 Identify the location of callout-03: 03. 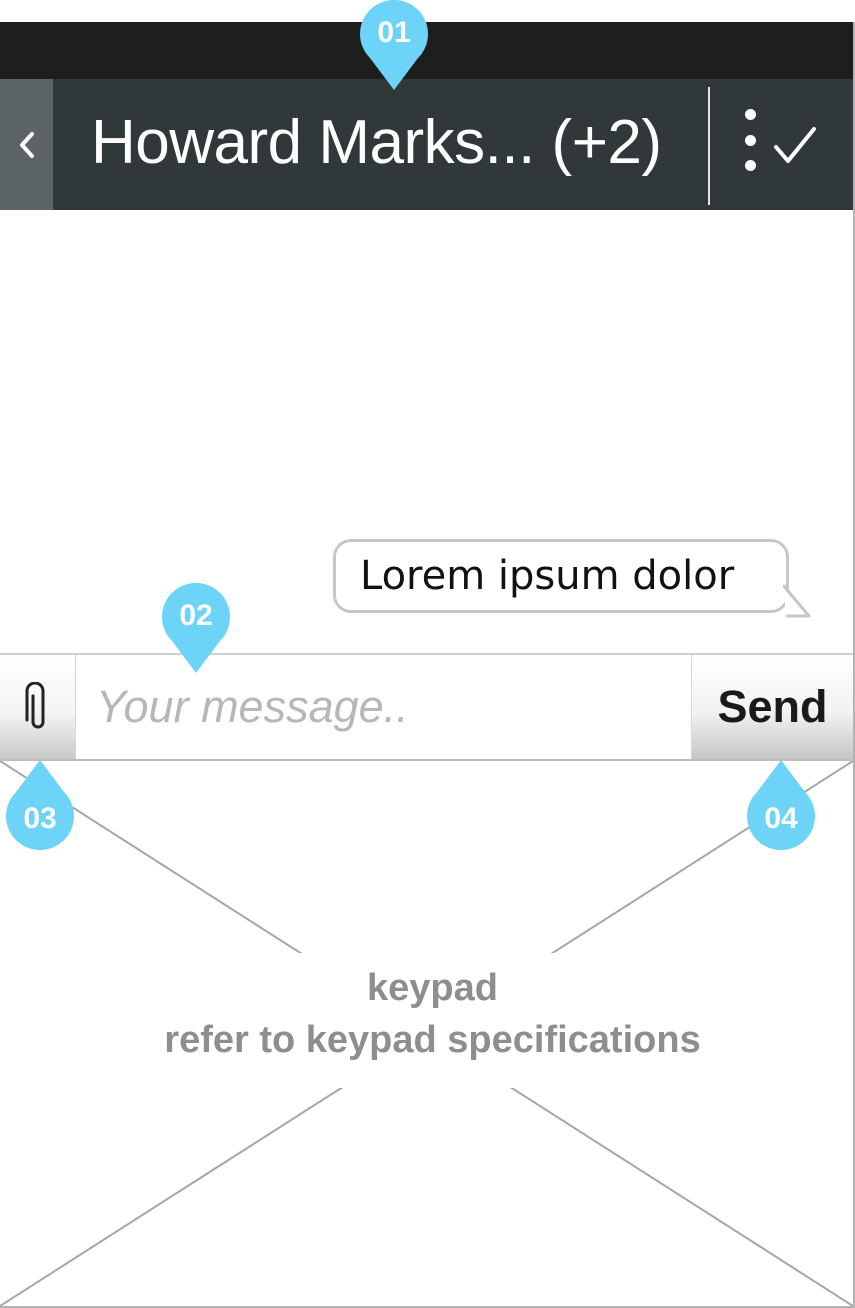
(40, 805).